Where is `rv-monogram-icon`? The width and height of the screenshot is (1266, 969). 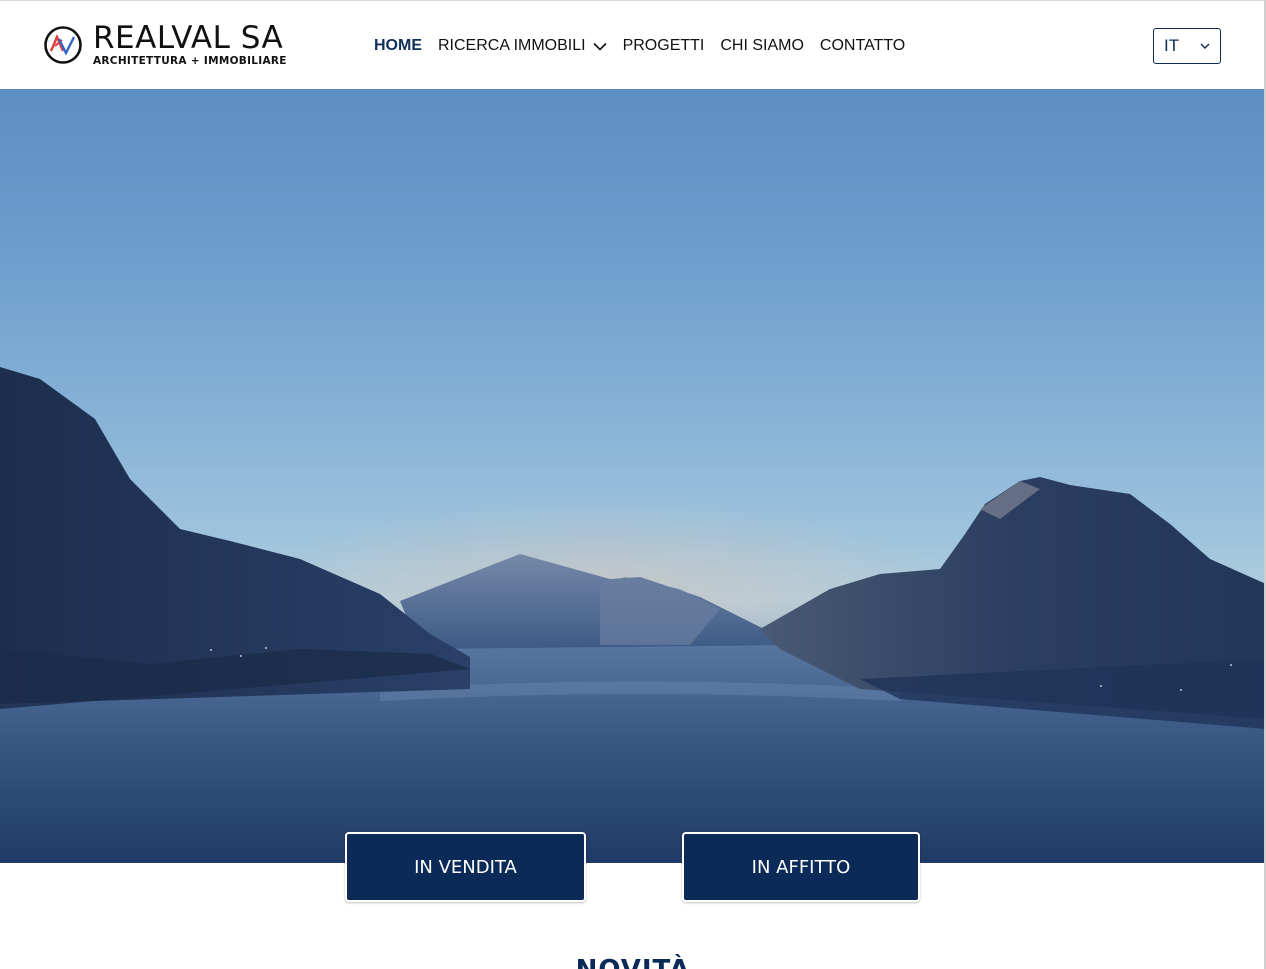 rv-monogram-icon is located at coordinates (63, 45).